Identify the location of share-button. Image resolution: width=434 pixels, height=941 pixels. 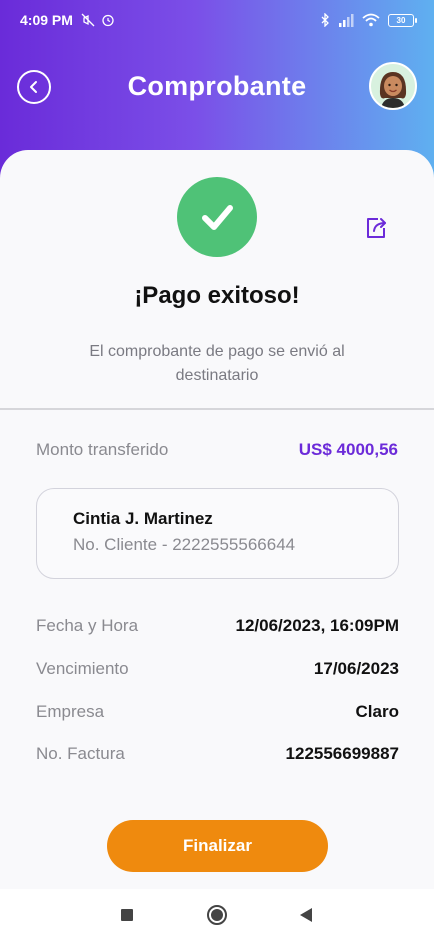
(377, 228).